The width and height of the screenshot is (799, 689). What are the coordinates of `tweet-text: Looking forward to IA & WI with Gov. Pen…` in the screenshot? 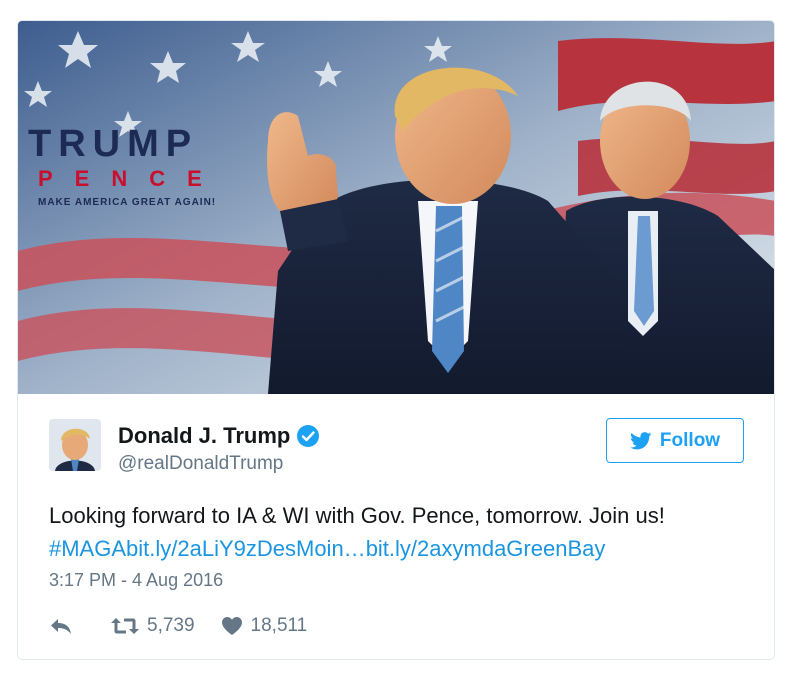 It's located at (404, 532).